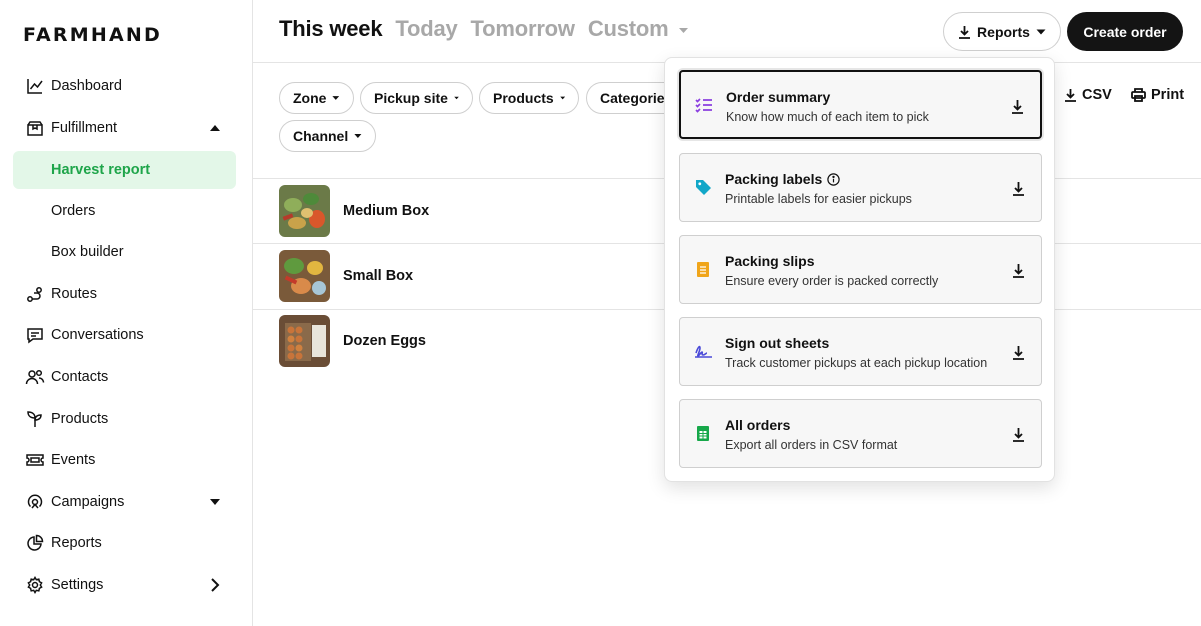  I want to click on sidebar-item-fulfillment: Fulfillment, so click(124, 128).